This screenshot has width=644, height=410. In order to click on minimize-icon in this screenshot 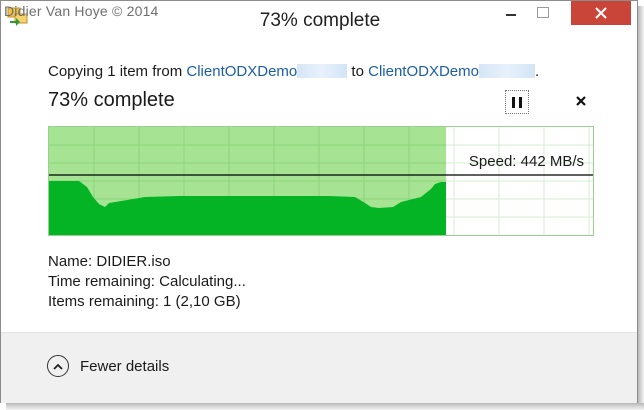, I will do `click(511, 15)`.